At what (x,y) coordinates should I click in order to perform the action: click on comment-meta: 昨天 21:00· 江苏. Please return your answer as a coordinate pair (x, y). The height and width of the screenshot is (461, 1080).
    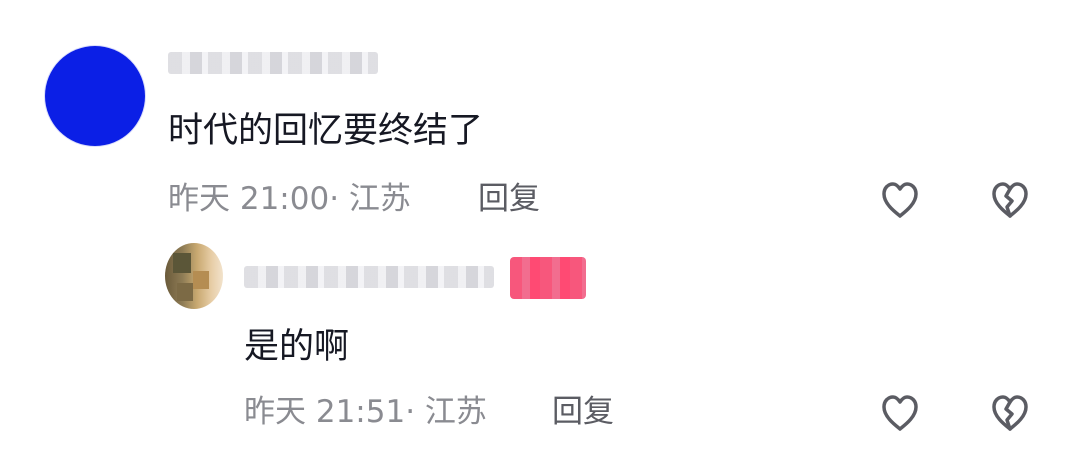
    Looking at the image, I should click on (289, 199).